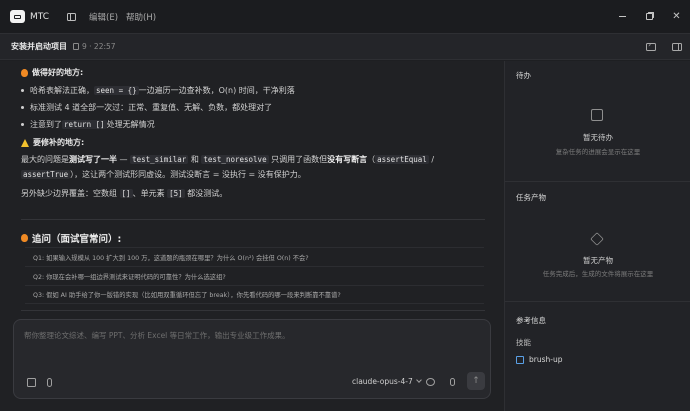 This screenshot has height=411, width=690. What do you see at coordinates (523, 75) in the screenshot?
I see `todo-heading: 待办` at bounding box center [523, 75].